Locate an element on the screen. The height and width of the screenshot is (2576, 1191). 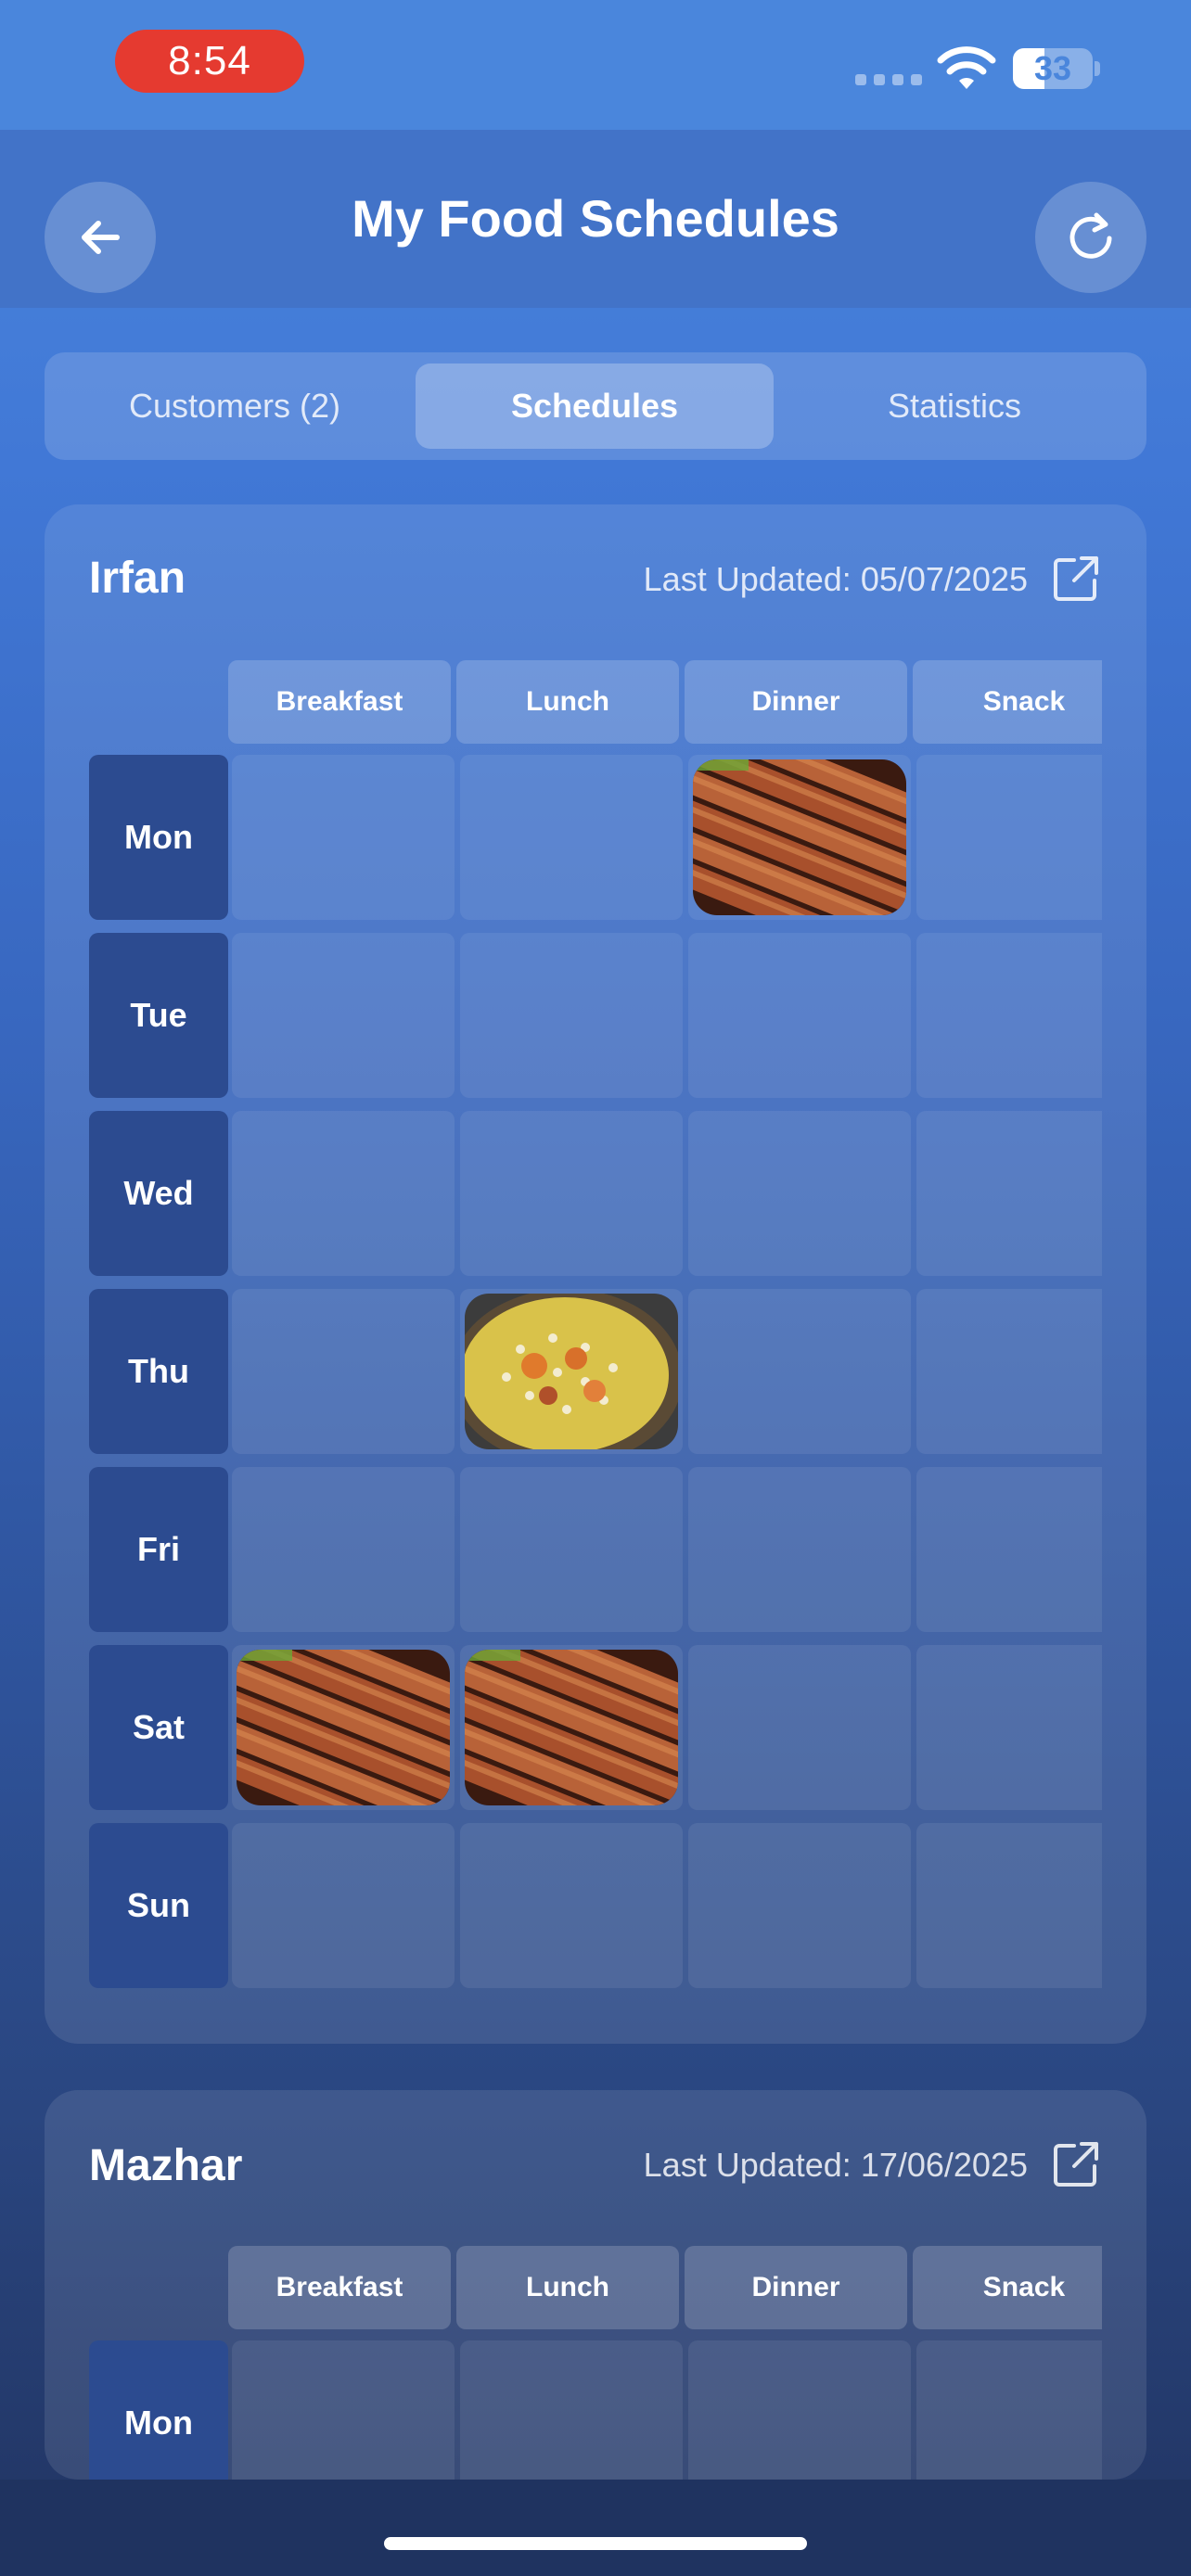
day-label: Tue is located at coordinates (158, 1016).